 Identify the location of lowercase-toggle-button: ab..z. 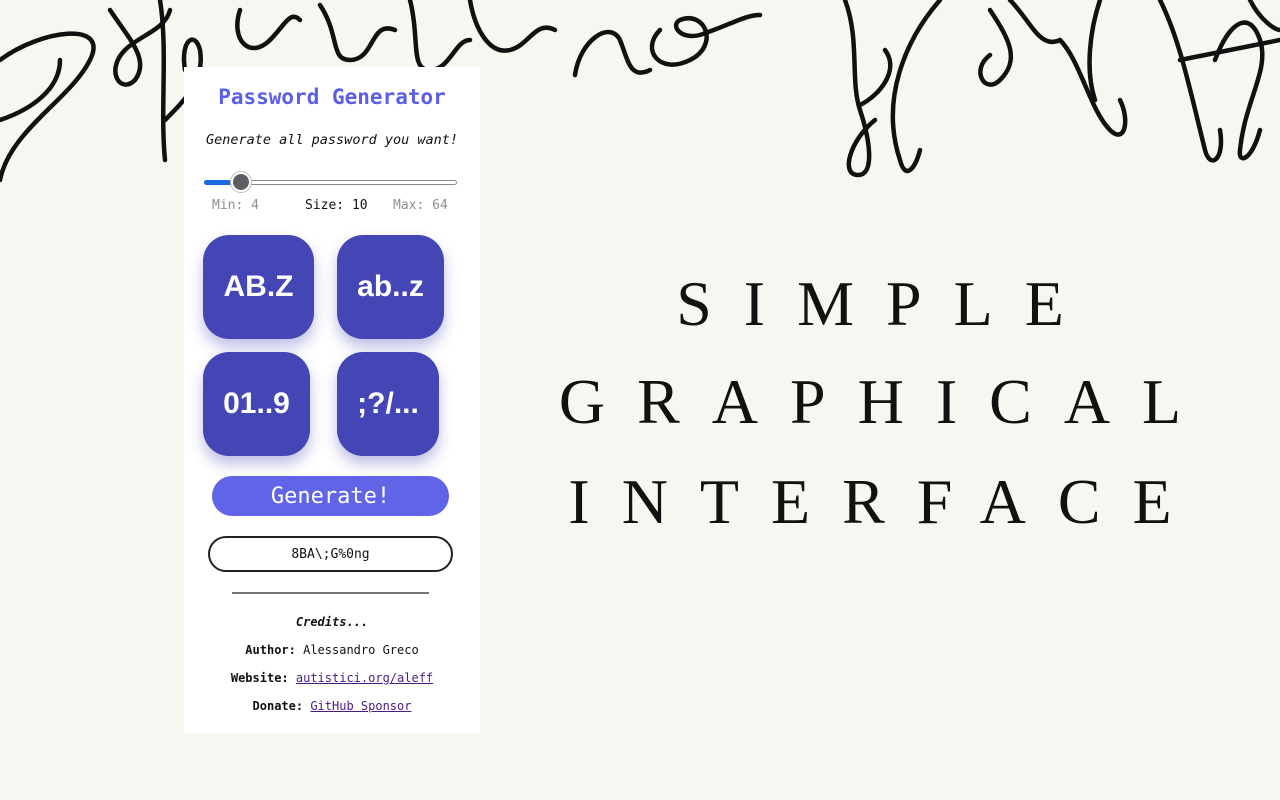
(390, 287).